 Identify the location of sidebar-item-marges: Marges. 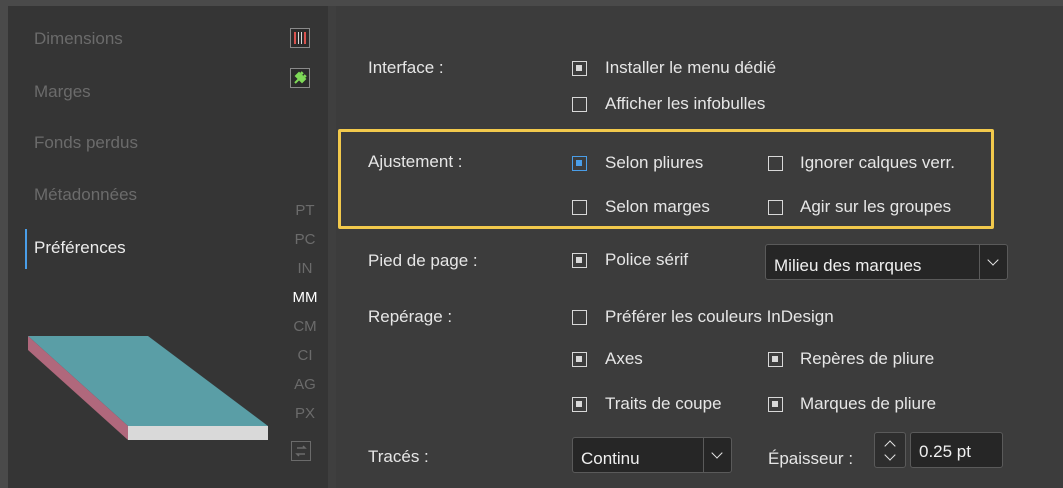
(62, 92).